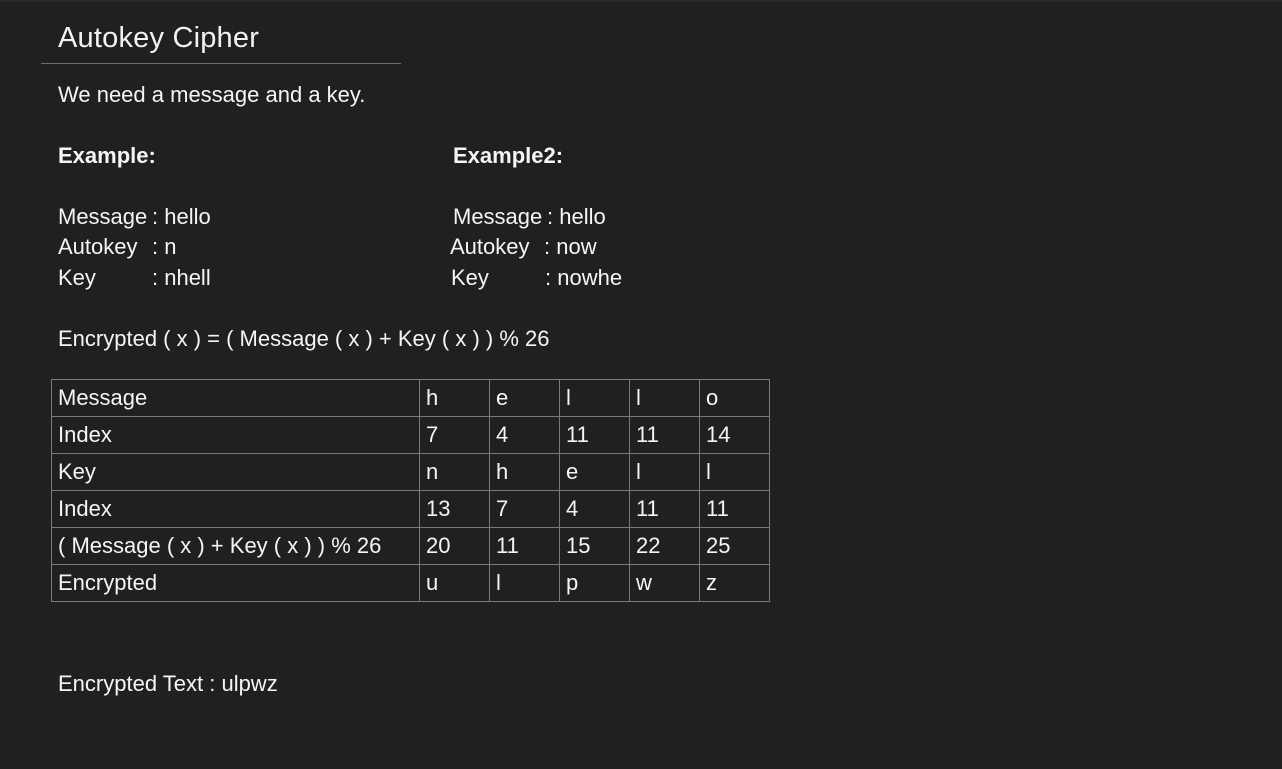 The height and width of the screenshot is (769, 1282). Describe the element at coordinates (235, 398) in the screenshot. I see `row-label: Message` at that location.